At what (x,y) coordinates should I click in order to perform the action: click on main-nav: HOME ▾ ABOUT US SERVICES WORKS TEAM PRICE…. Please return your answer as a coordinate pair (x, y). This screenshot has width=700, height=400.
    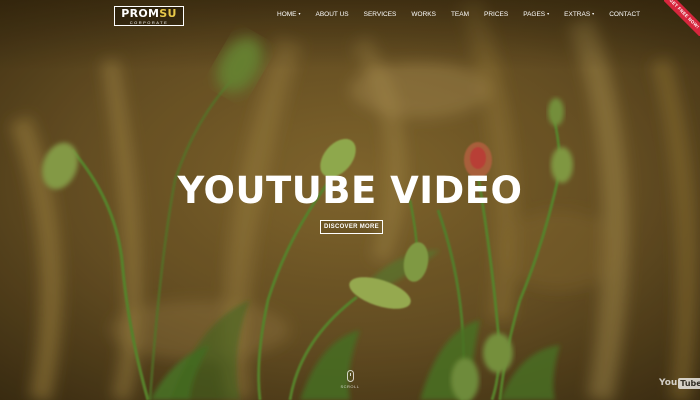
    Looking at the image, I should click on (466, 14).